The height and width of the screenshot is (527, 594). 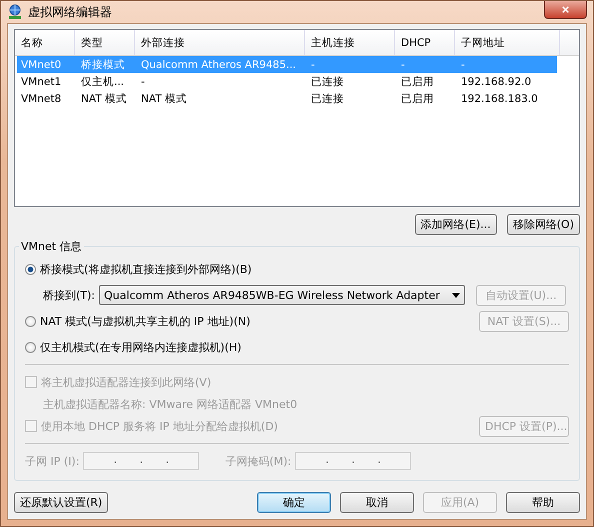 I want to click on restore-defaults-button: 还原默认设置(R), so click(x=61, y=502).